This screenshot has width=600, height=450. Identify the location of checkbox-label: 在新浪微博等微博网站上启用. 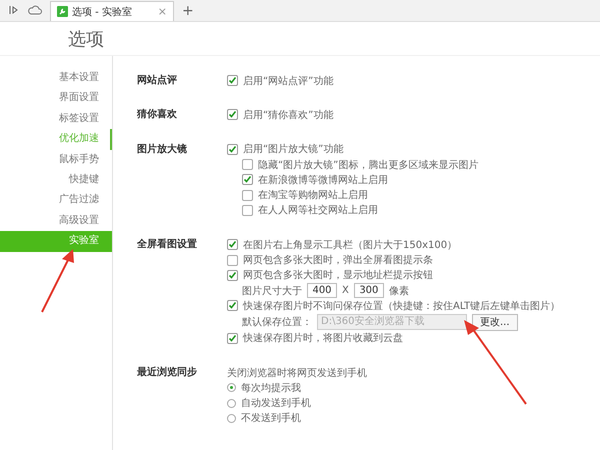
(323, 180).